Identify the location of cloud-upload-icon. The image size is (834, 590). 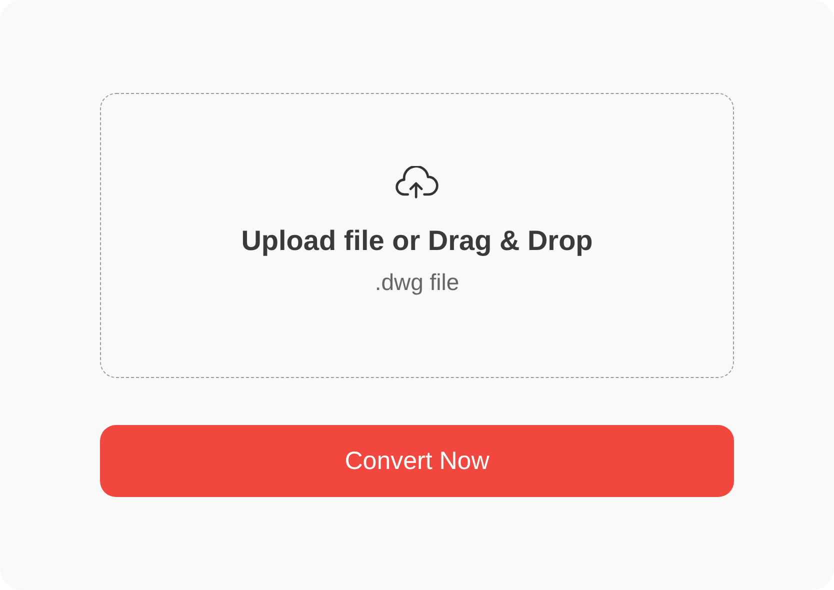
(417, 182).